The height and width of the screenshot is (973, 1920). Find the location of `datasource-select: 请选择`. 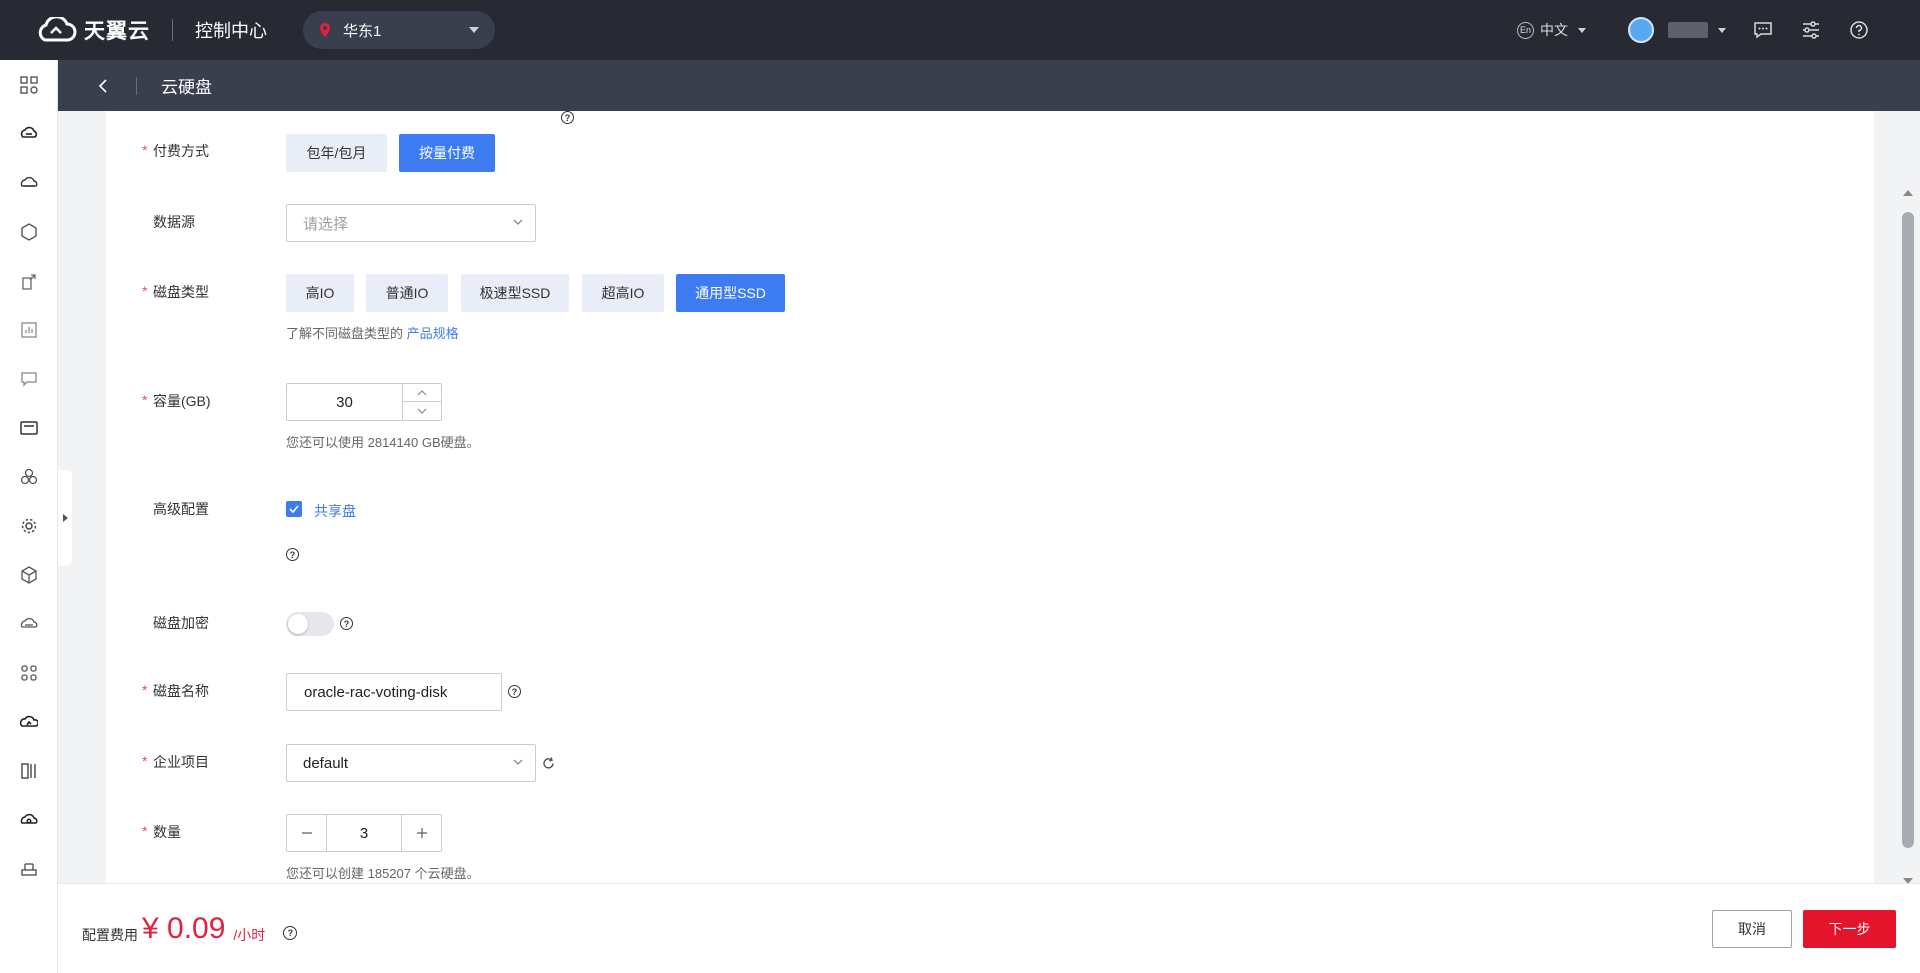

datasource-select: 请选择 is located at coordinates (411, 223).